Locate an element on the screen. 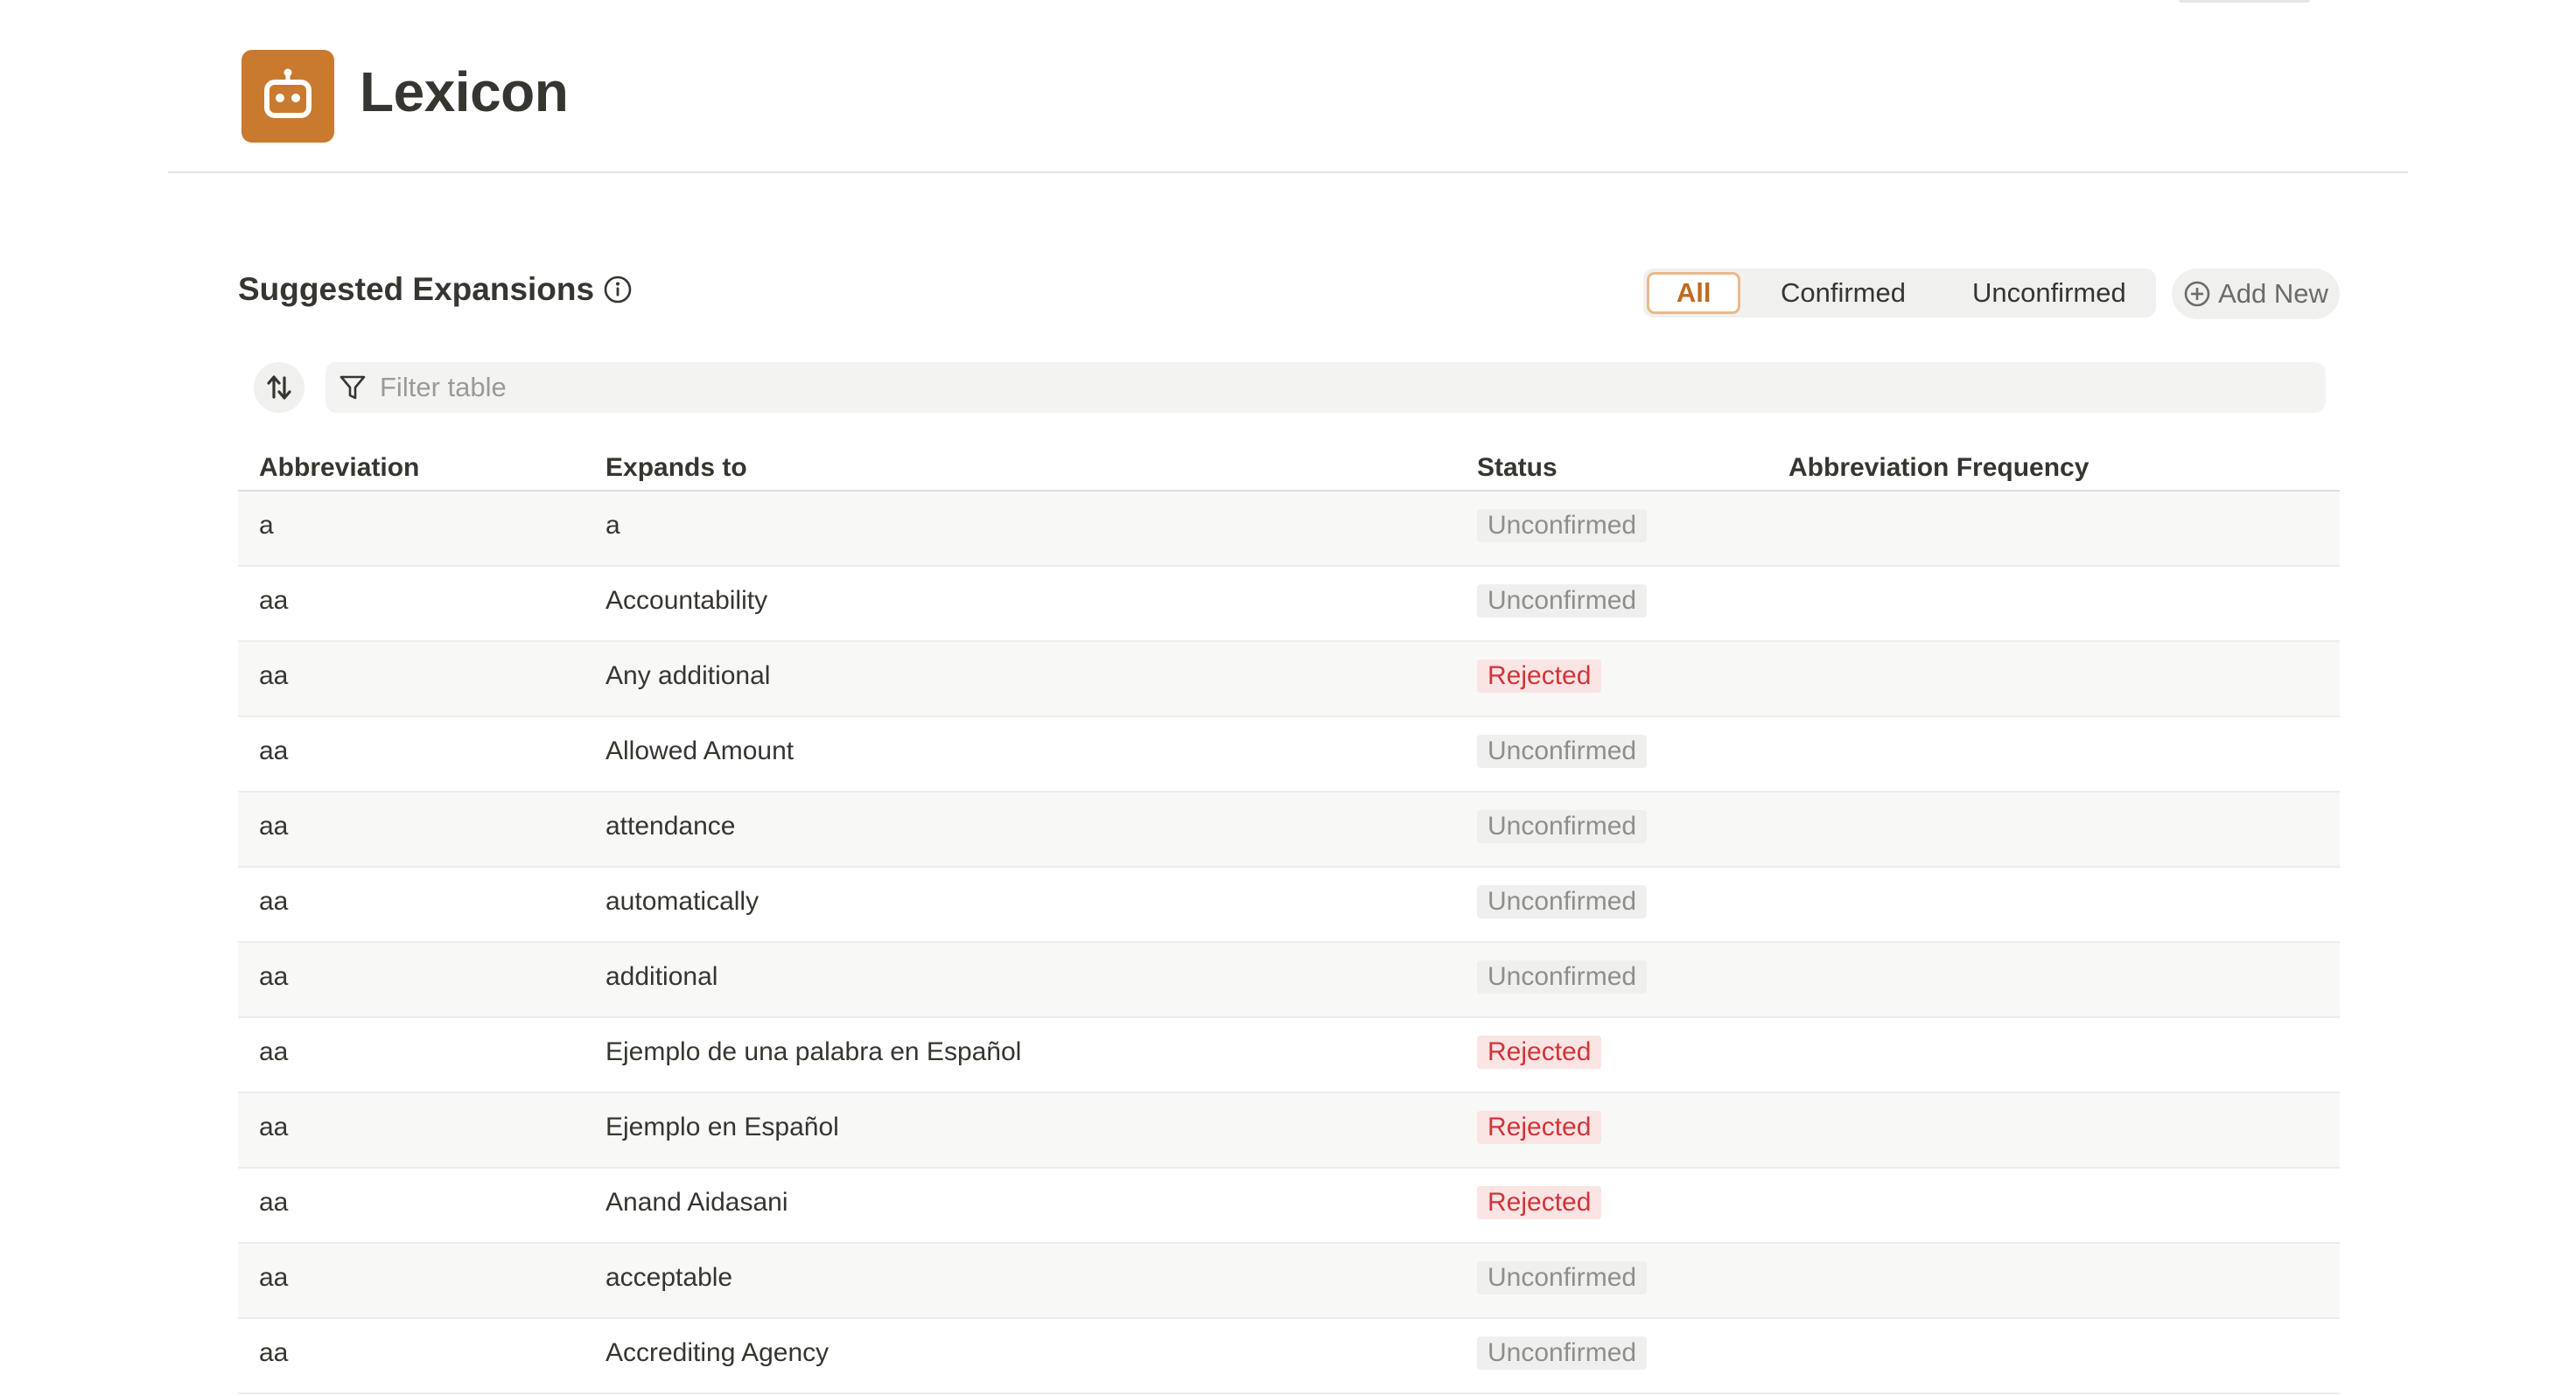  table-row: aa Ejemplo en Español Rejected is located at coordinates (1289, 1131).